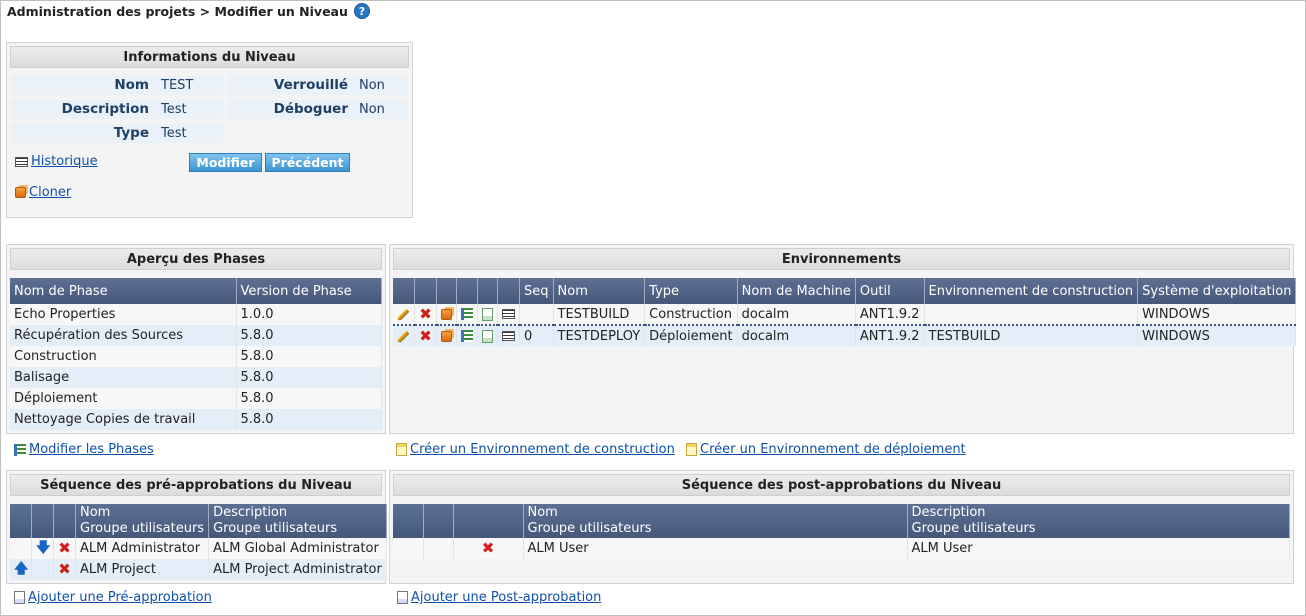  Describe the element at coordinates (43, 548) in the screenshot. I see `arrow-down-icon: 🡇` at that location.